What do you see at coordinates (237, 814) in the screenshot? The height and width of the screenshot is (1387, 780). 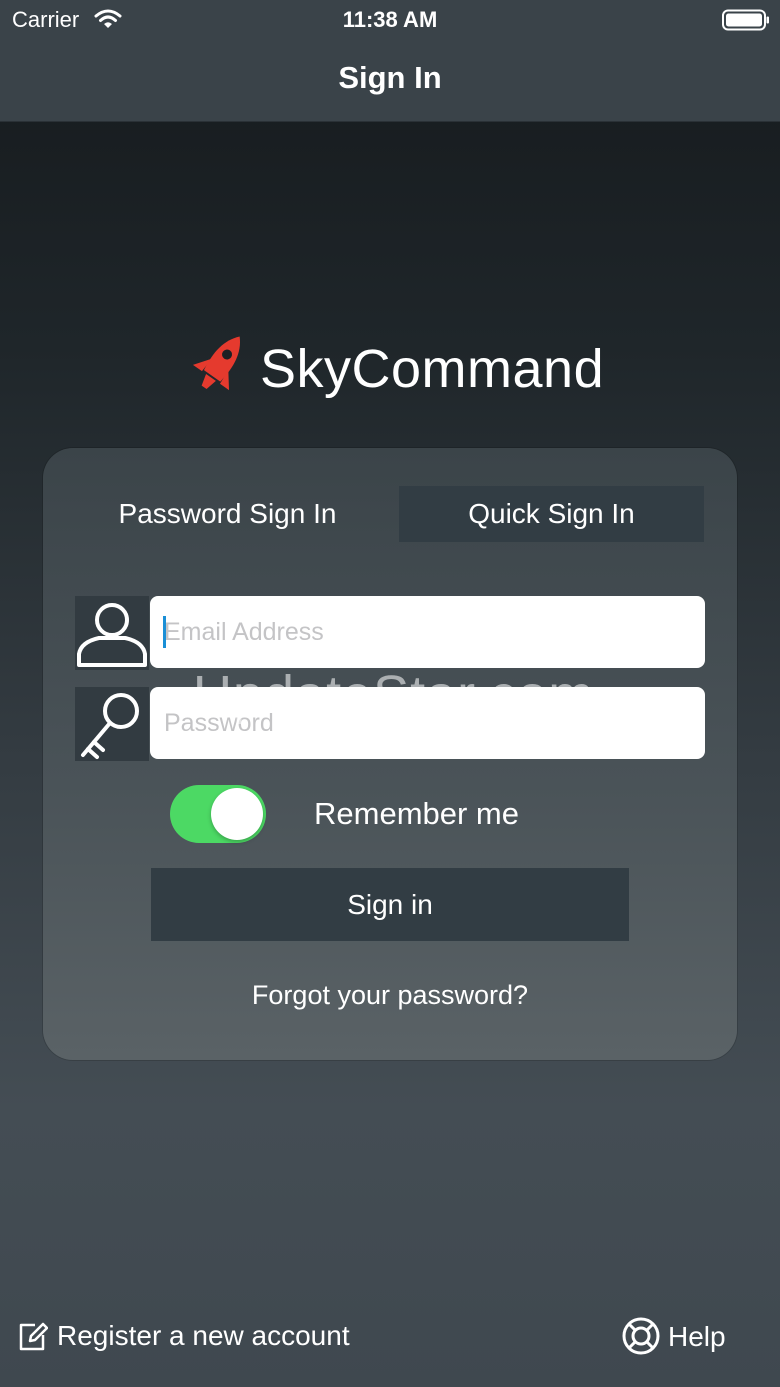 I see `toggle-knob` at bounding box center [237, 814].